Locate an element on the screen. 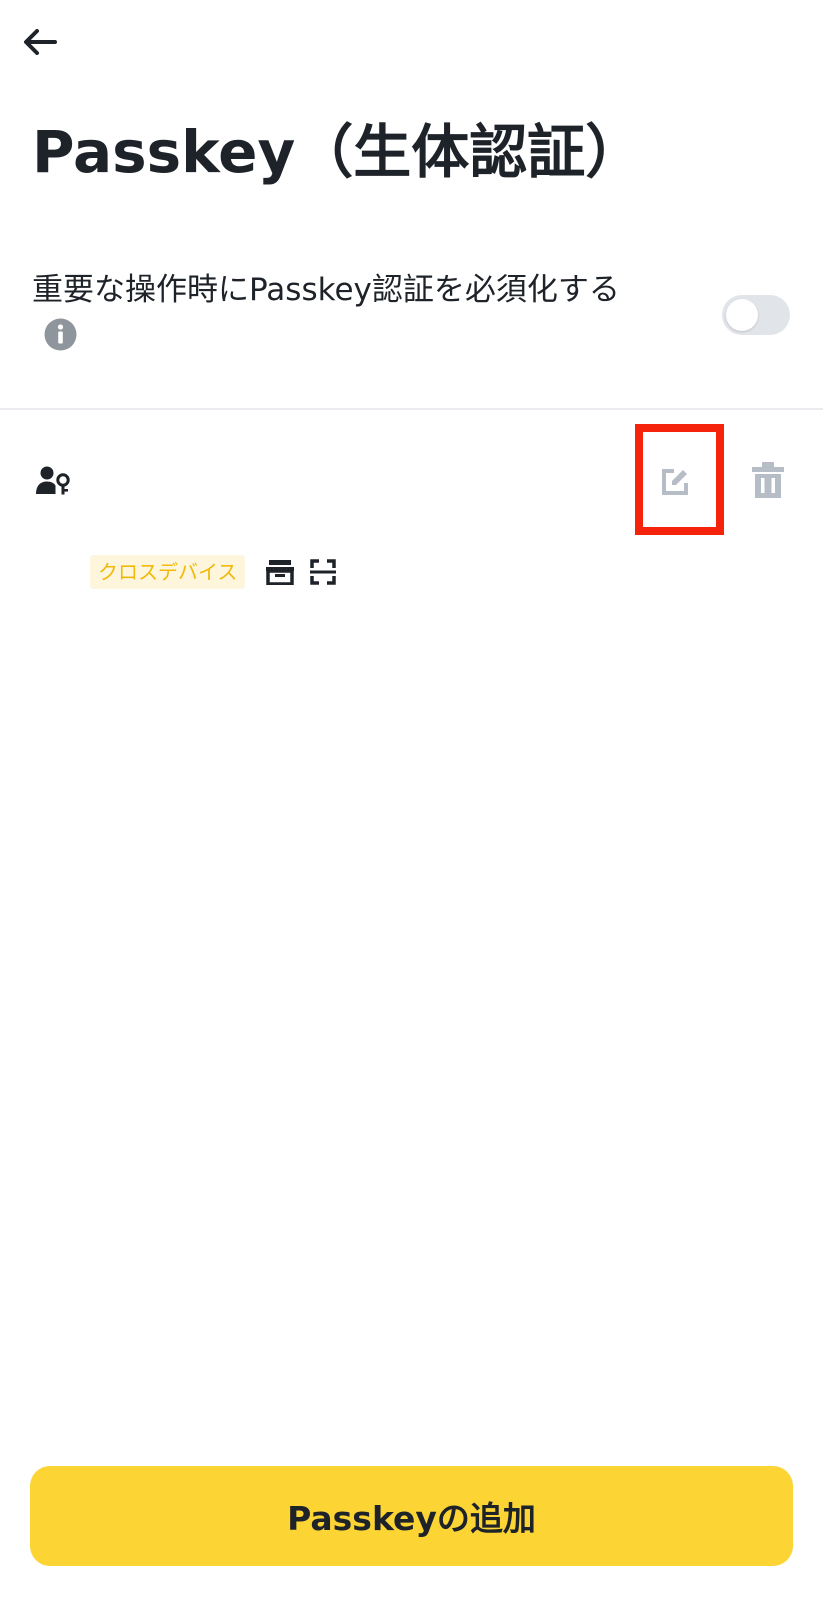 Image resolution: width=823 pixels, height=1600 pixels. edit-passkey-button is located at coordinates (675, 482).